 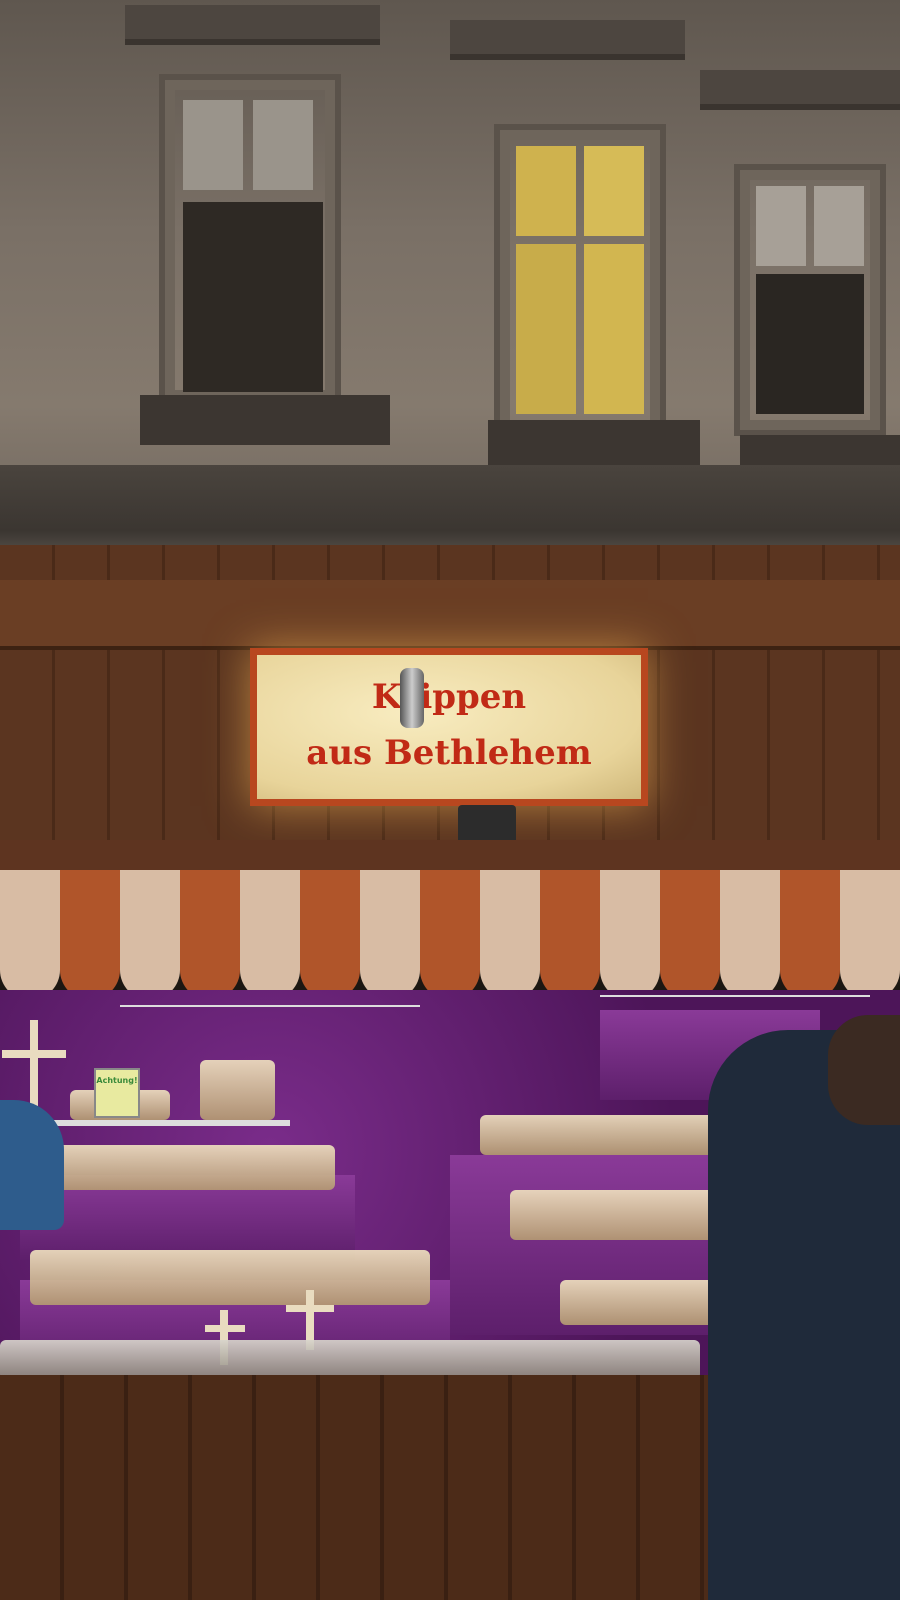 I want to click on sign-line-1: Krippen, so click(x=449, y=697).